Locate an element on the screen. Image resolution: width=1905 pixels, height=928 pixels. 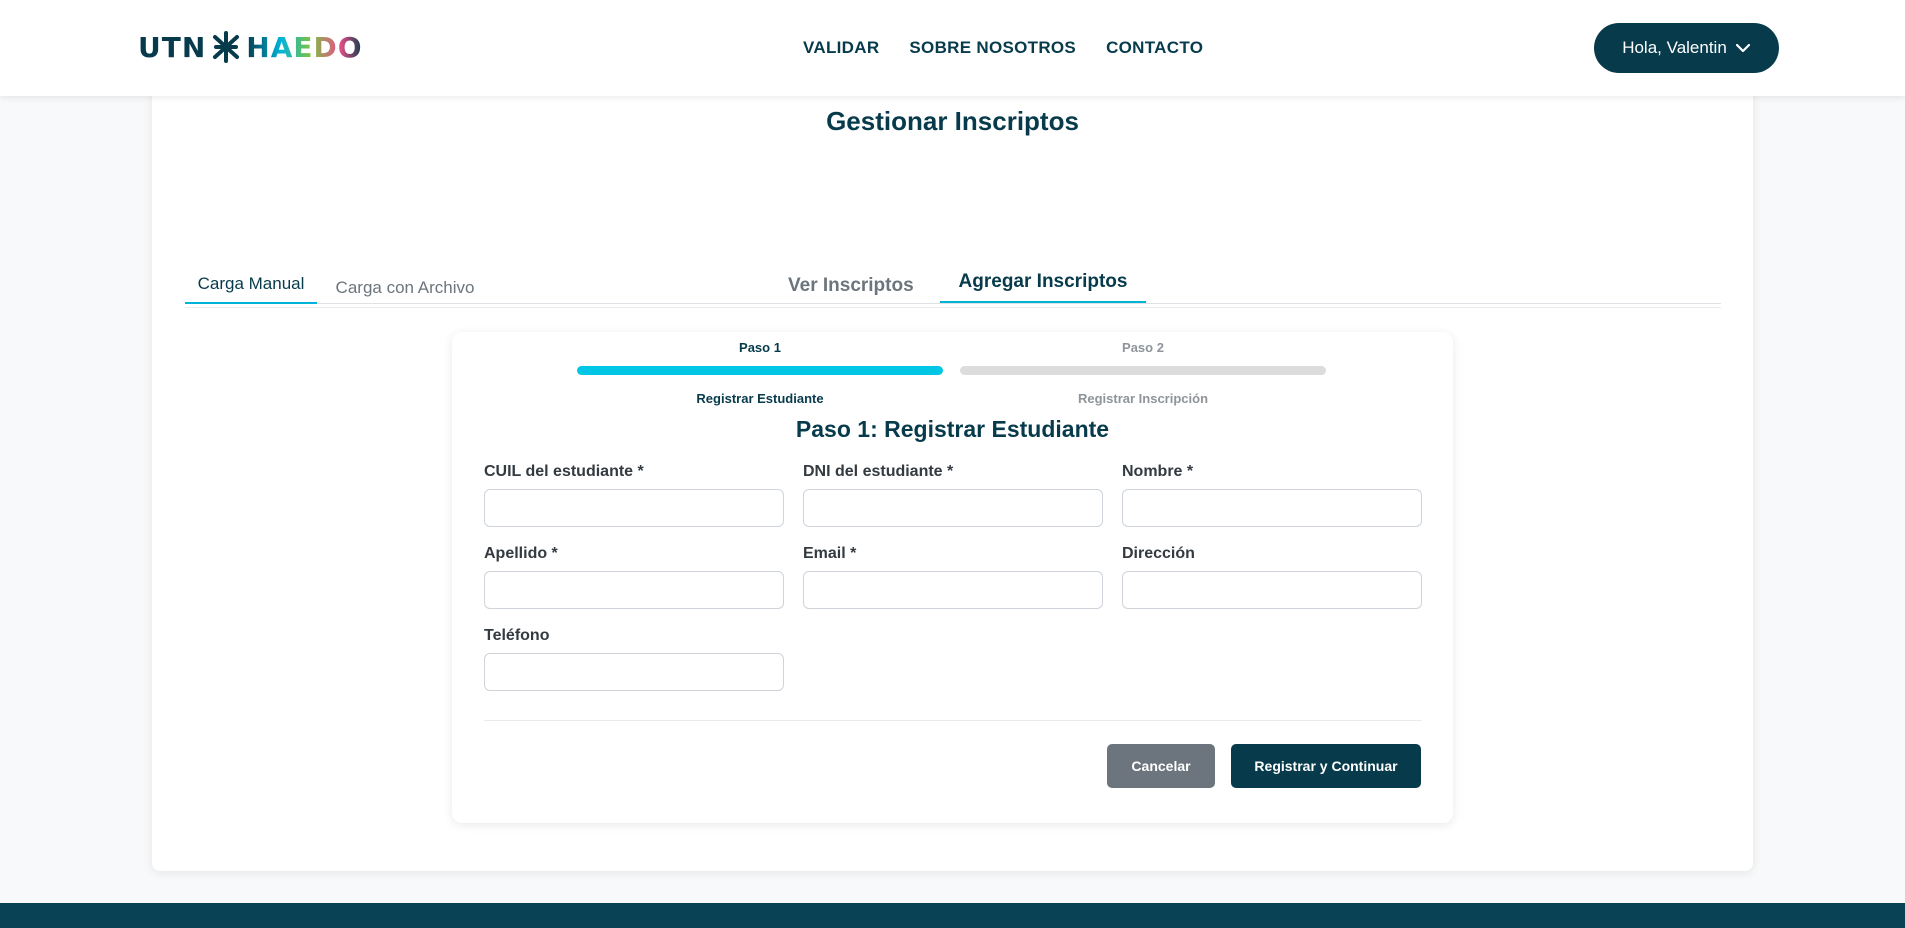
apellido-field-group: Apellido * is located at coordinates (634, 577).